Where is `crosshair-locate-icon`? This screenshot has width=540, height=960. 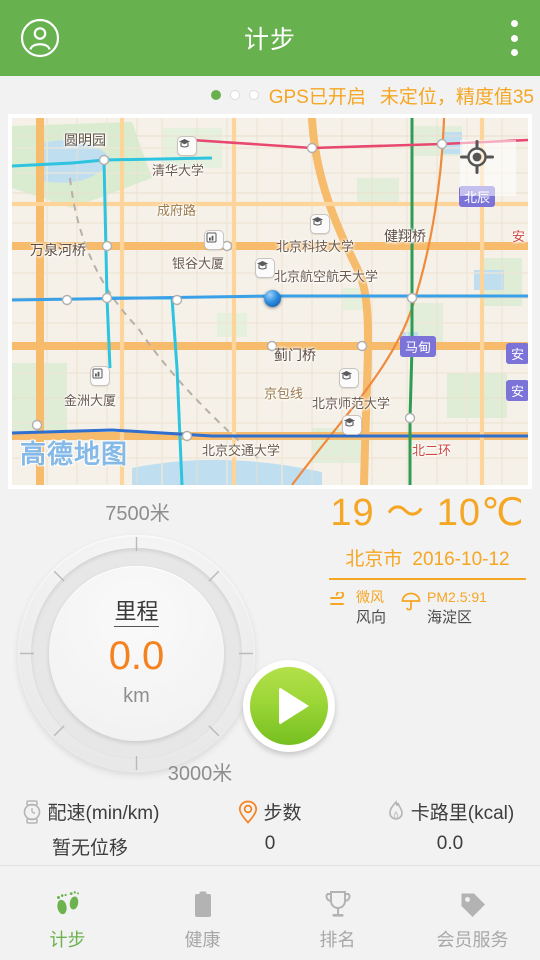
crosshair-locate-icon is located at coordinates (477, 157).